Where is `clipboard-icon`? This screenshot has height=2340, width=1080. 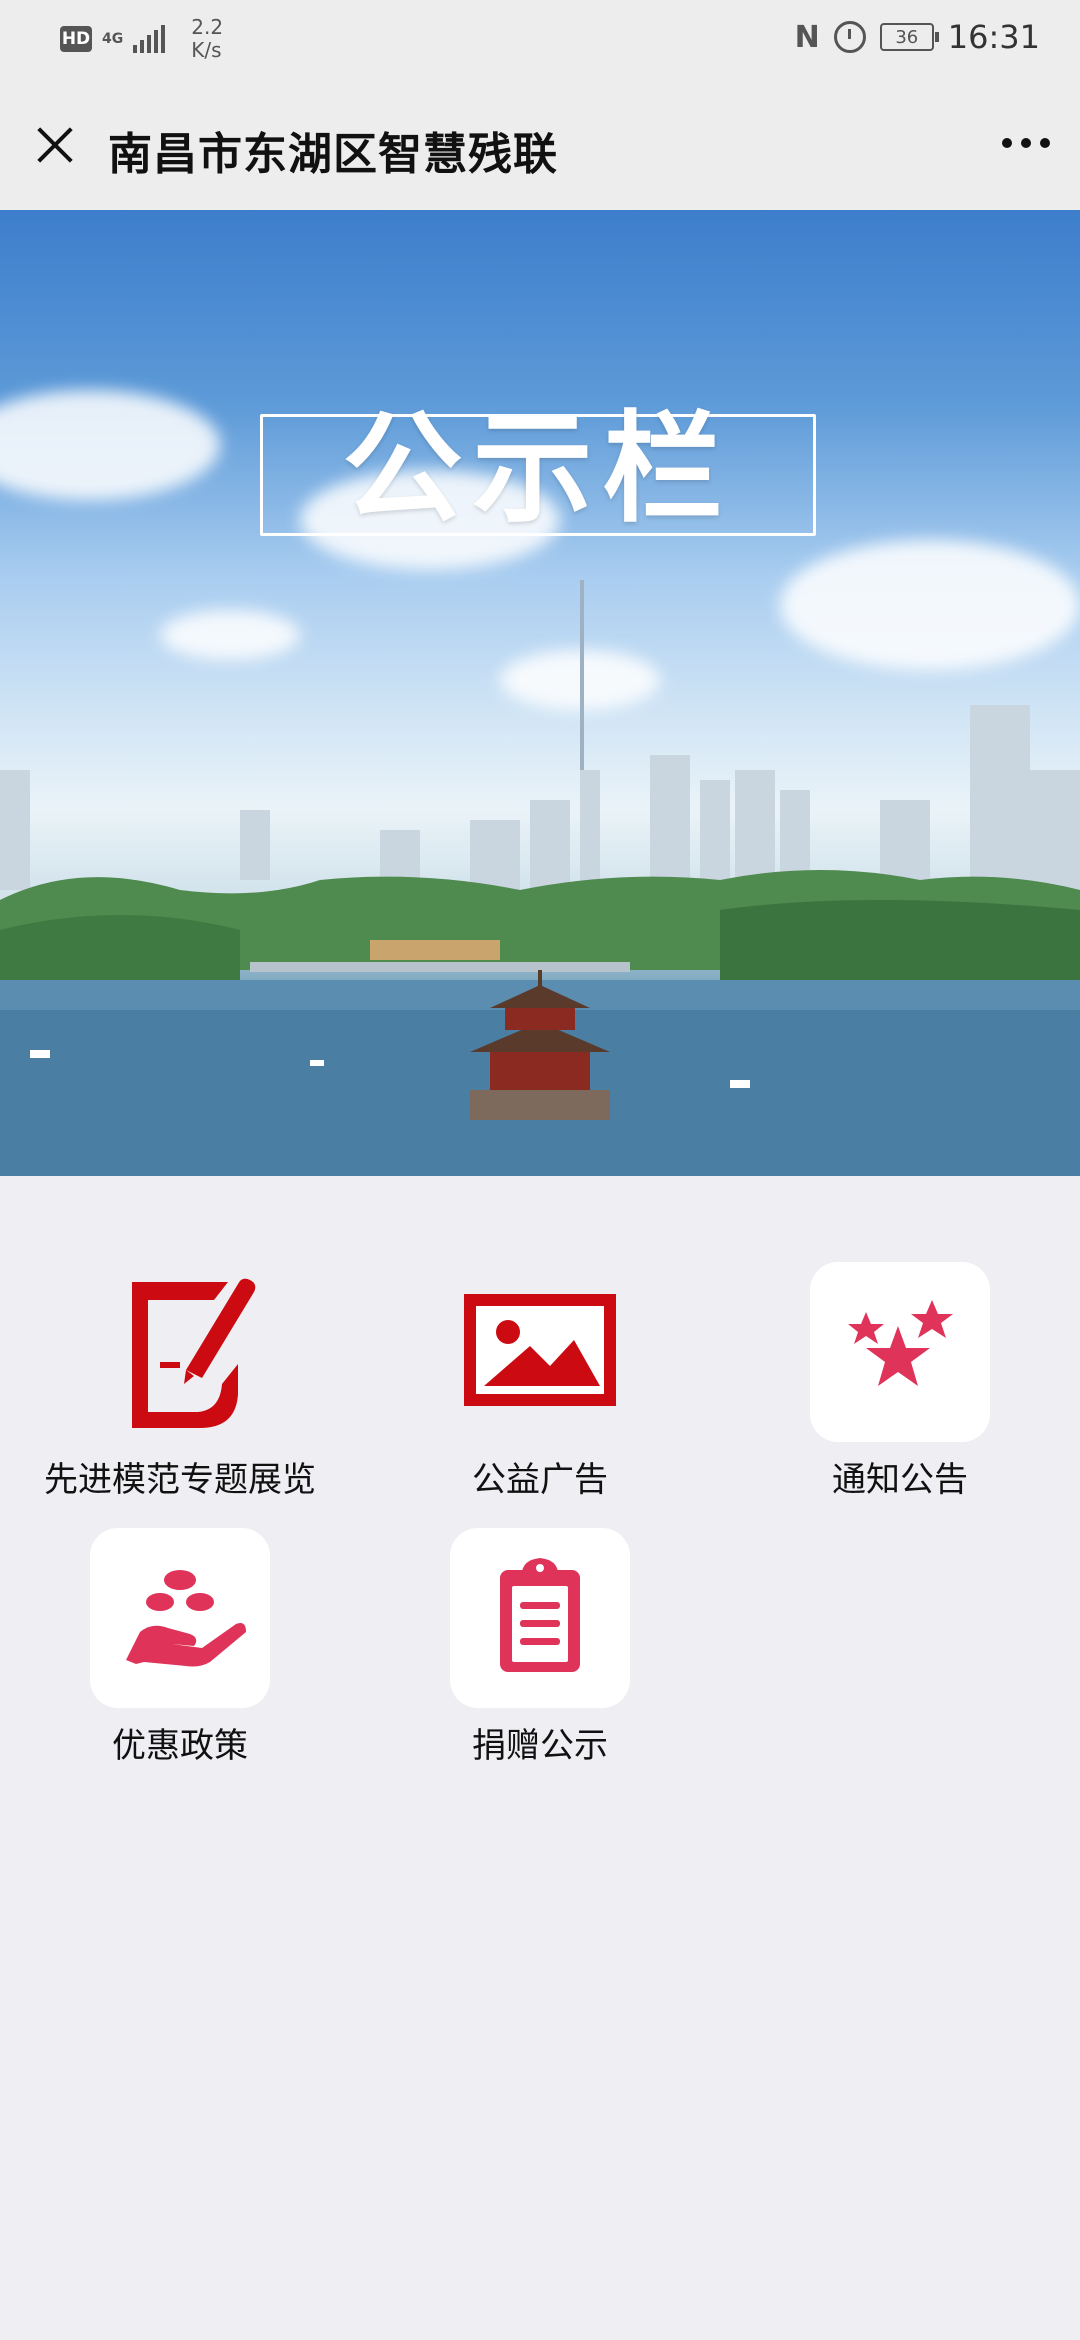 clipboard-icon is located at coordinates (540, 1615).